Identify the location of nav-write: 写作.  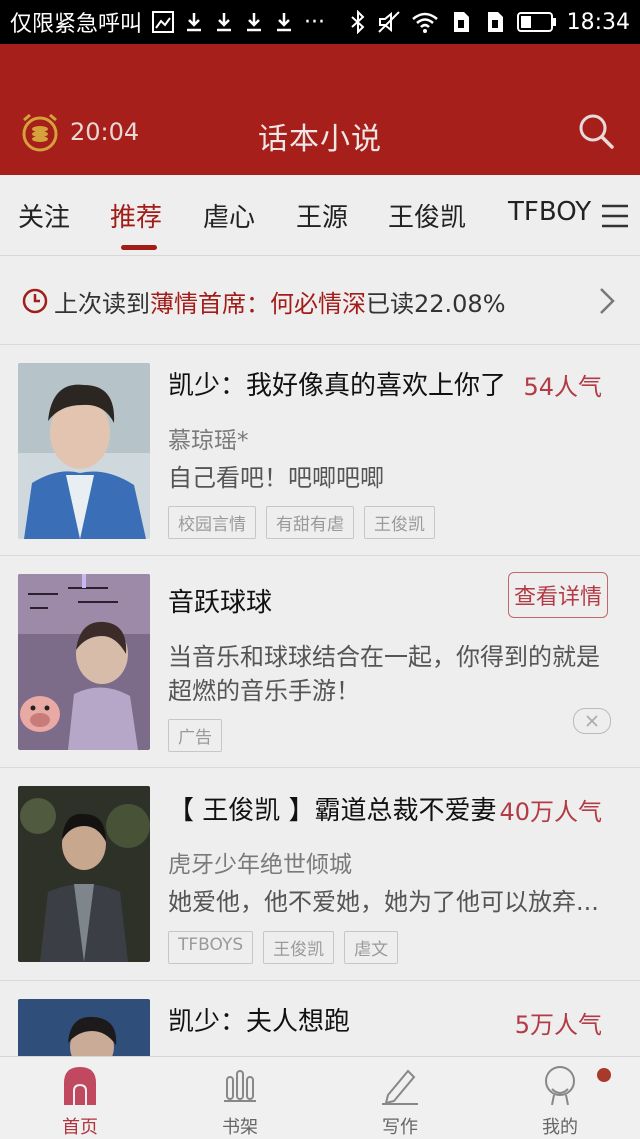
(400, 1098).